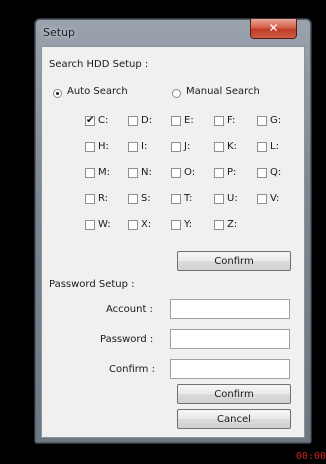 This screenshot has width=326, height=464. I want to click on drive-label: I:, so click(144, 146).